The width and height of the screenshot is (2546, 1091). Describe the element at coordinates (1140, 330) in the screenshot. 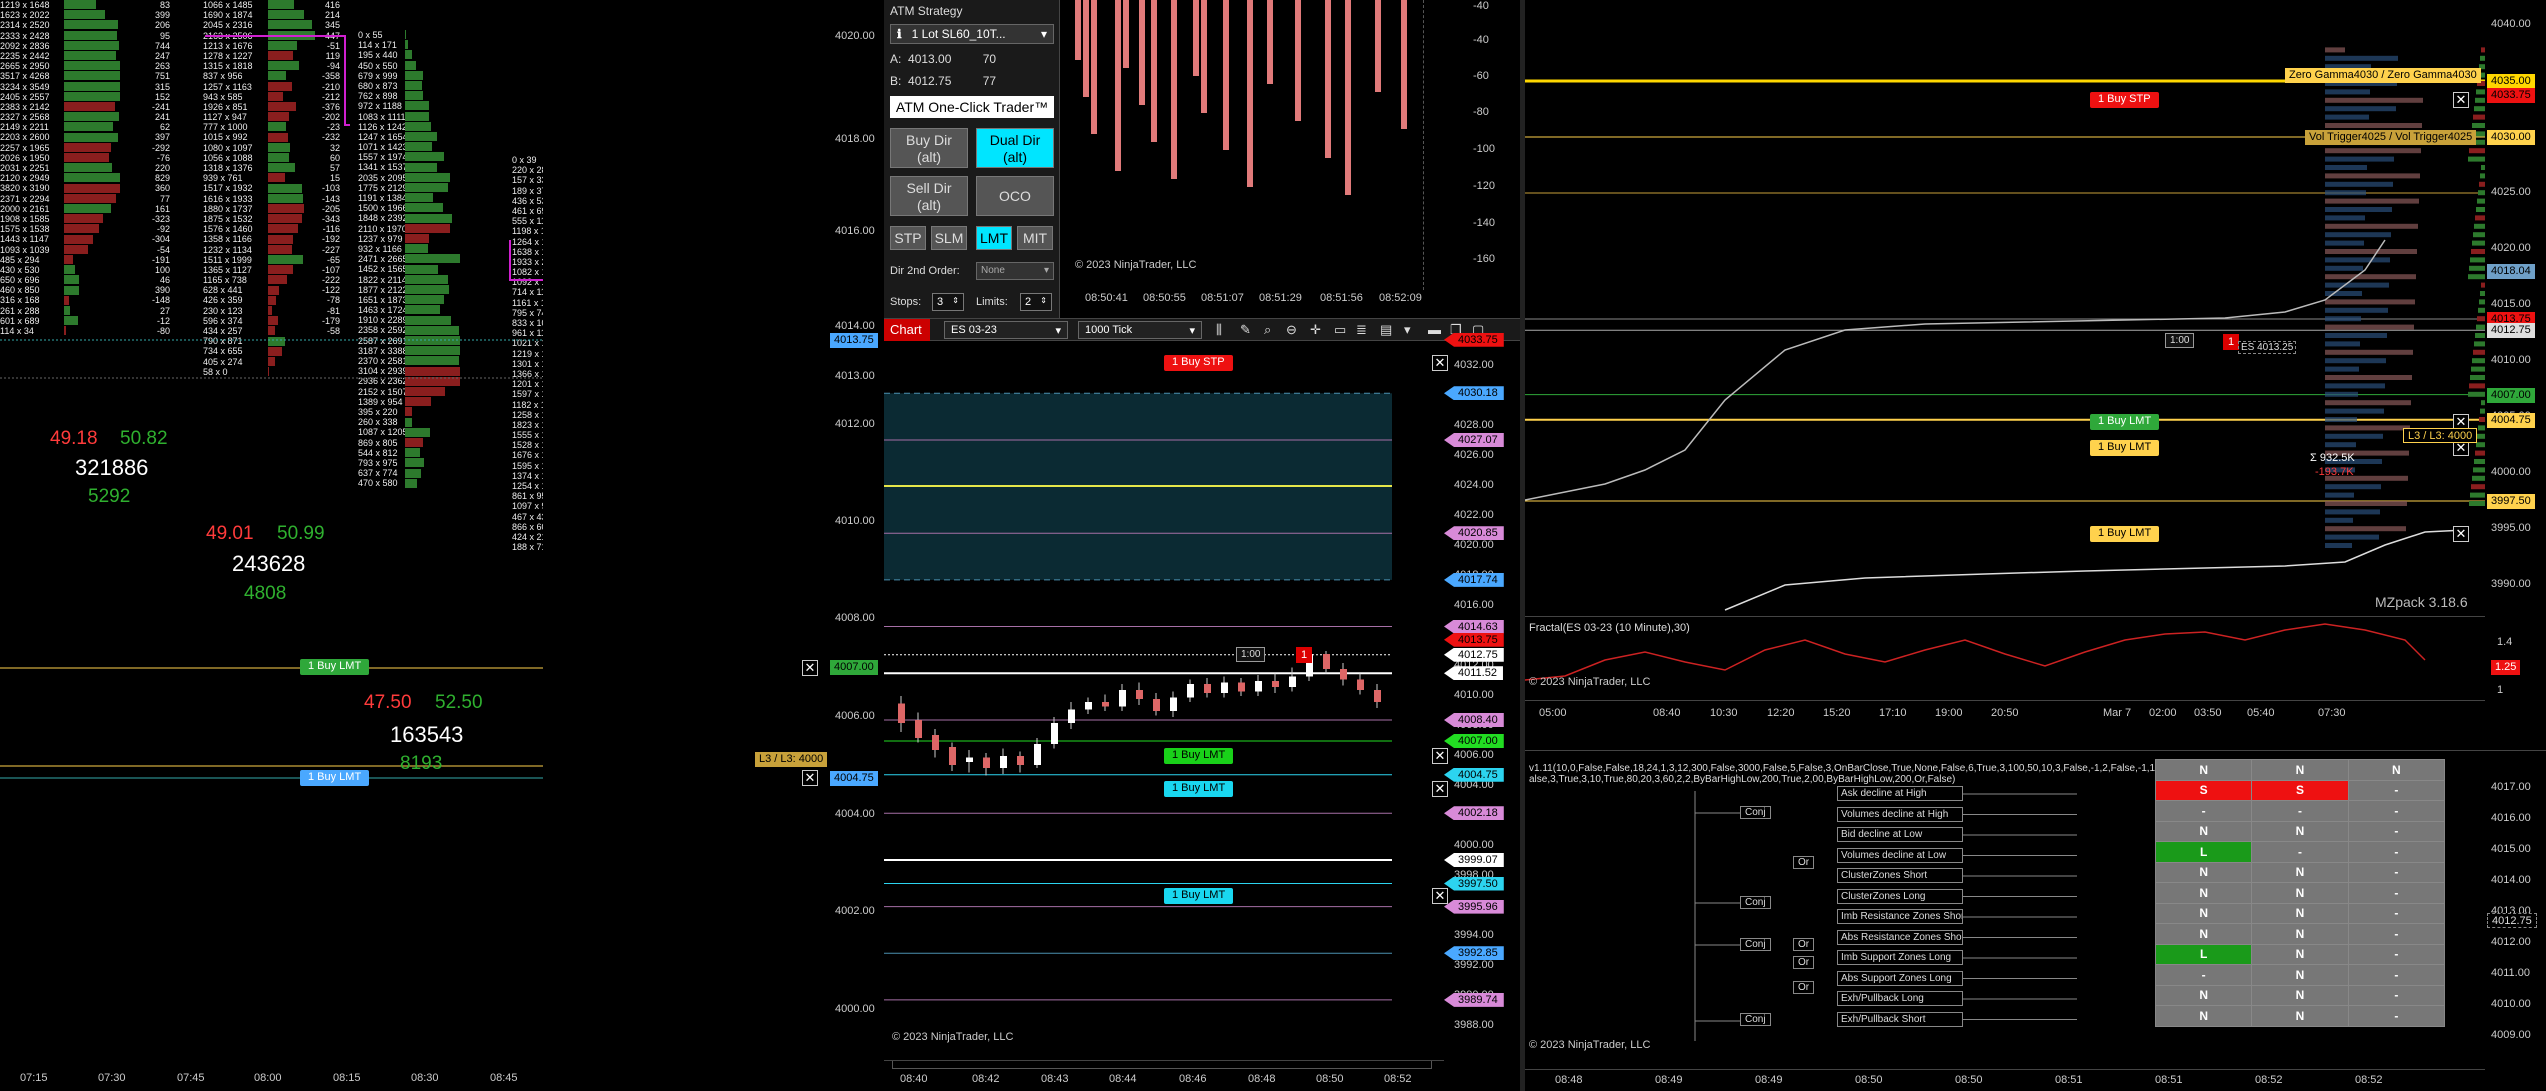

I see `interval-select: 1000 Tick ▾` at that location.